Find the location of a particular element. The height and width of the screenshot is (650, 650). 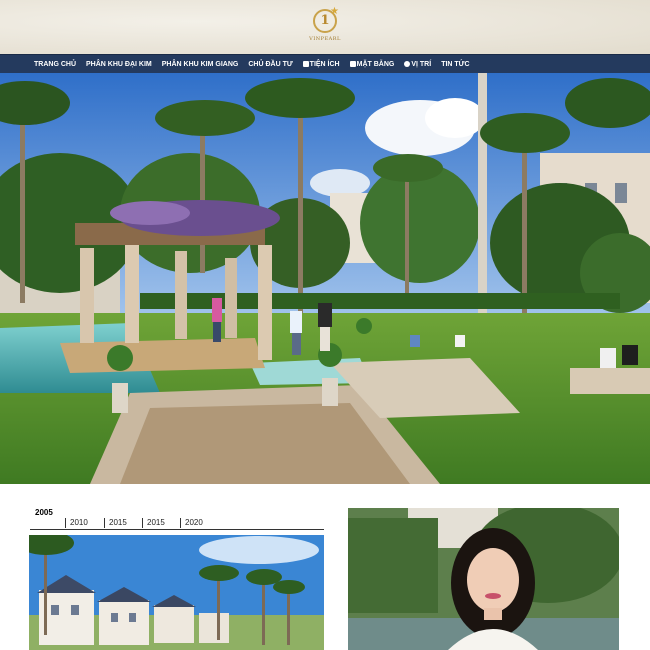

nav-label: CHỦ ĐẦU TƯ is located at coordinates (270, 64).